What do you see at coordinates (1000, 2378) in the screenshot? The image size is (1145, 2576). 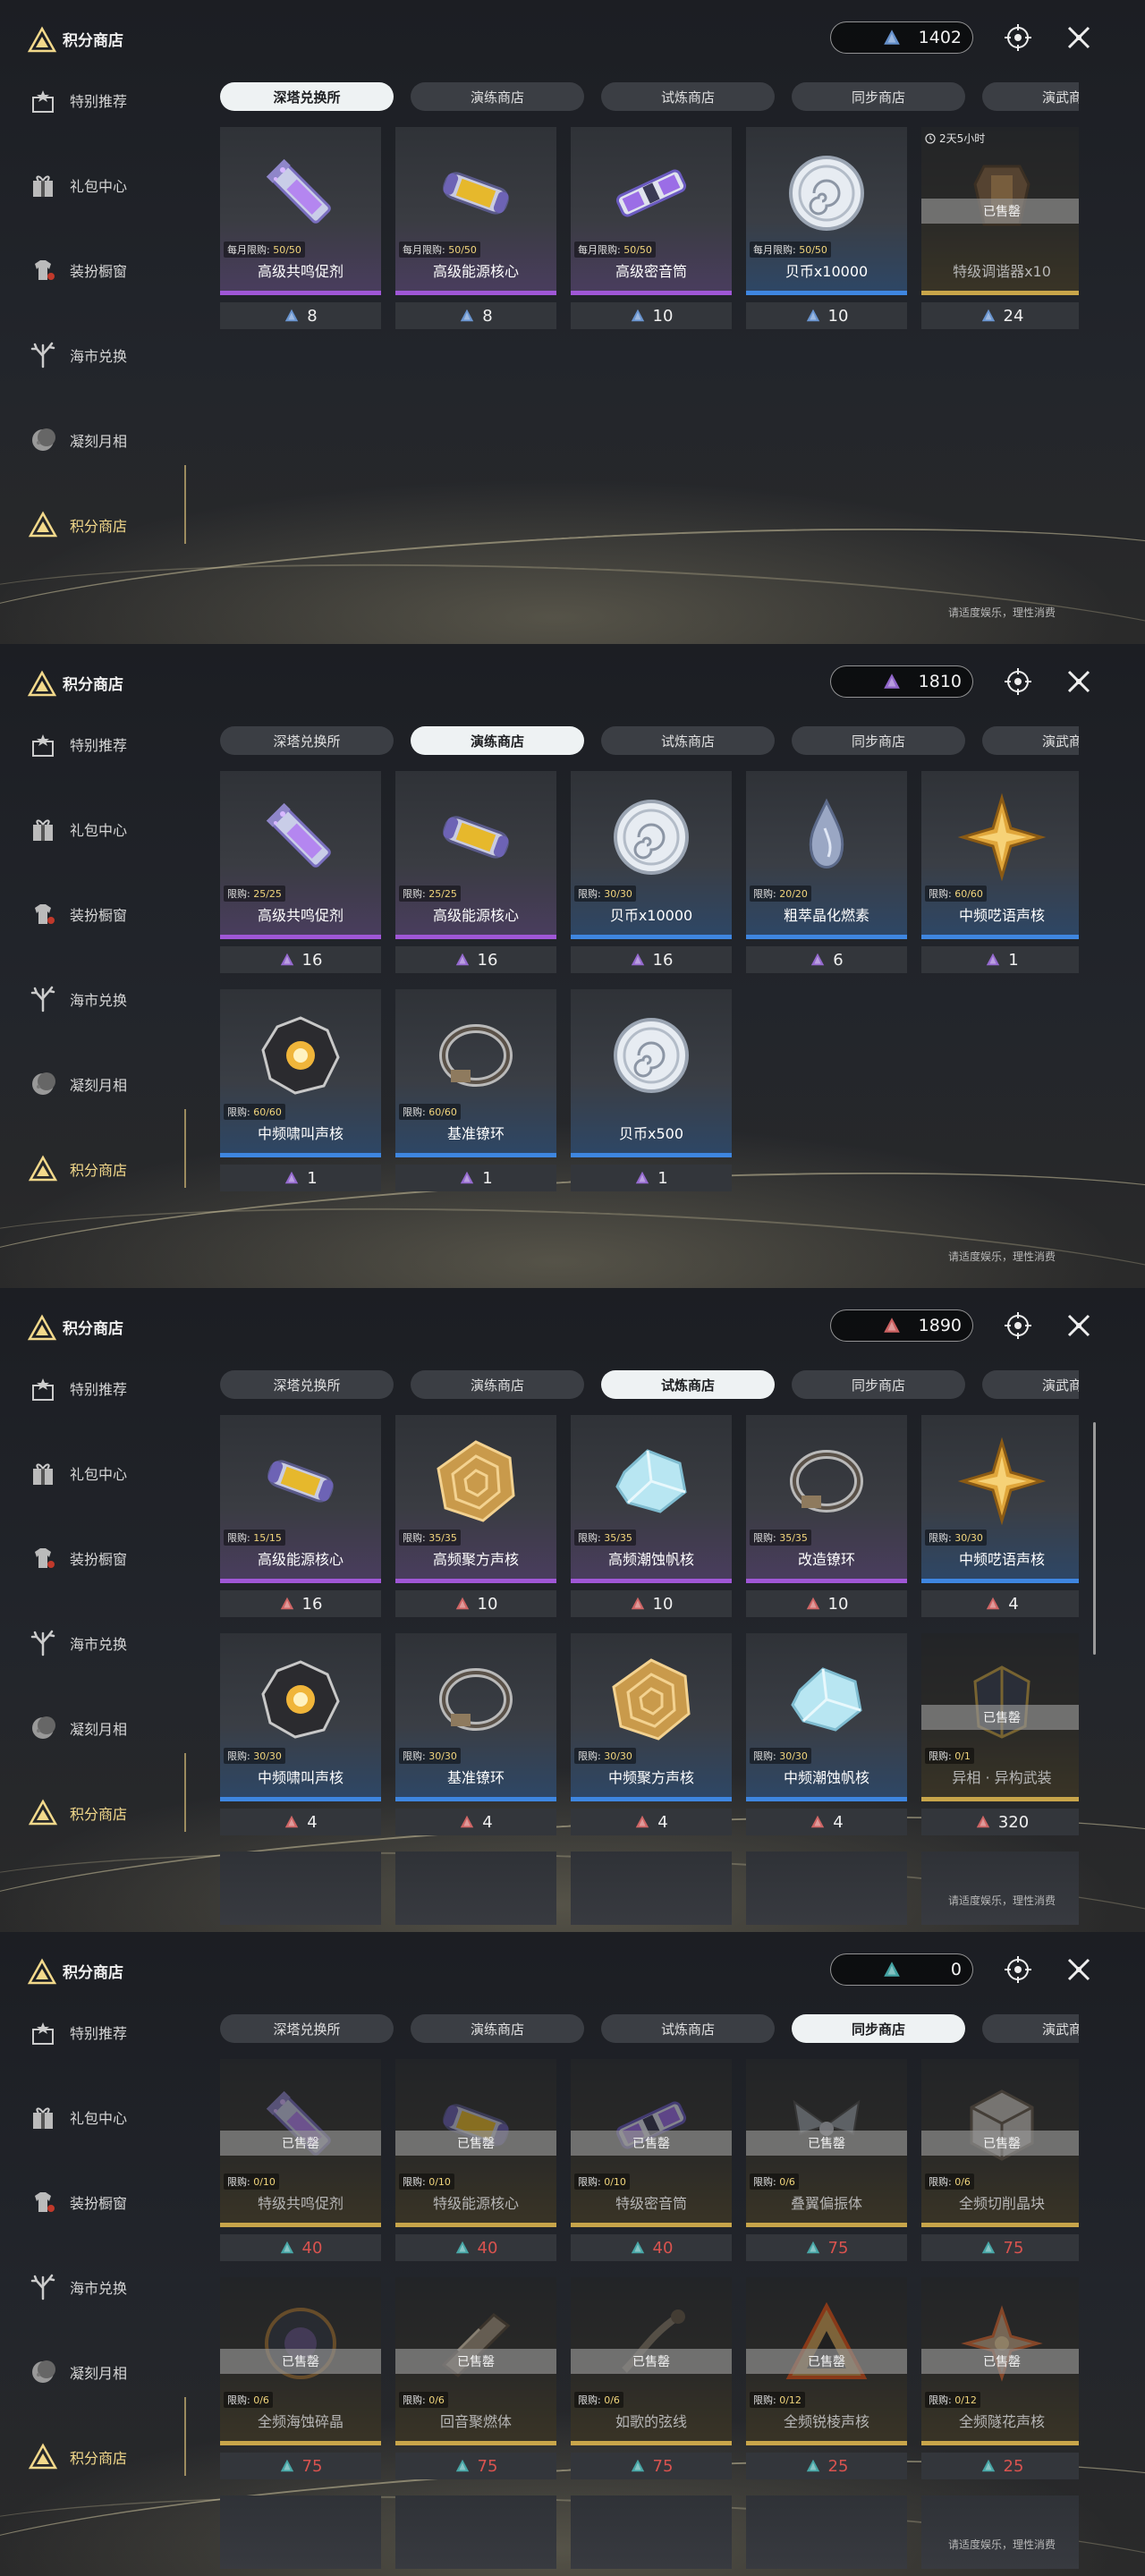 I see `shop-item-card: 已售罄 限购: 0/12 全频隧花声核 25` at bounding box center [1000, 2378].